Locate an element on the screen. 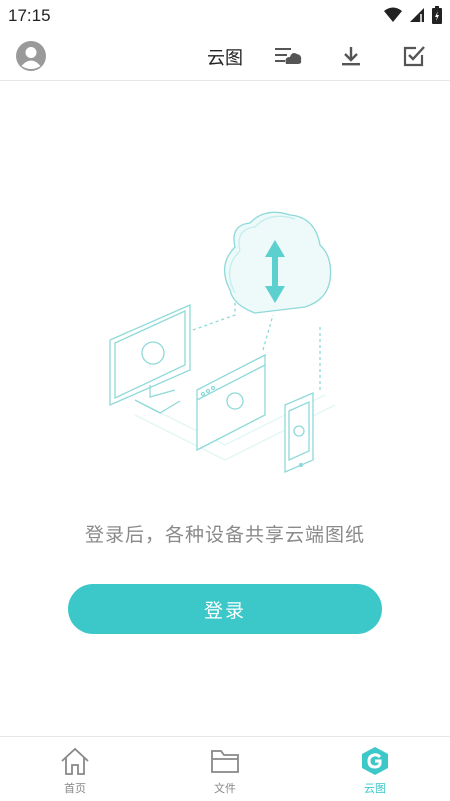  status-icons is located at coordinates (413, 15).